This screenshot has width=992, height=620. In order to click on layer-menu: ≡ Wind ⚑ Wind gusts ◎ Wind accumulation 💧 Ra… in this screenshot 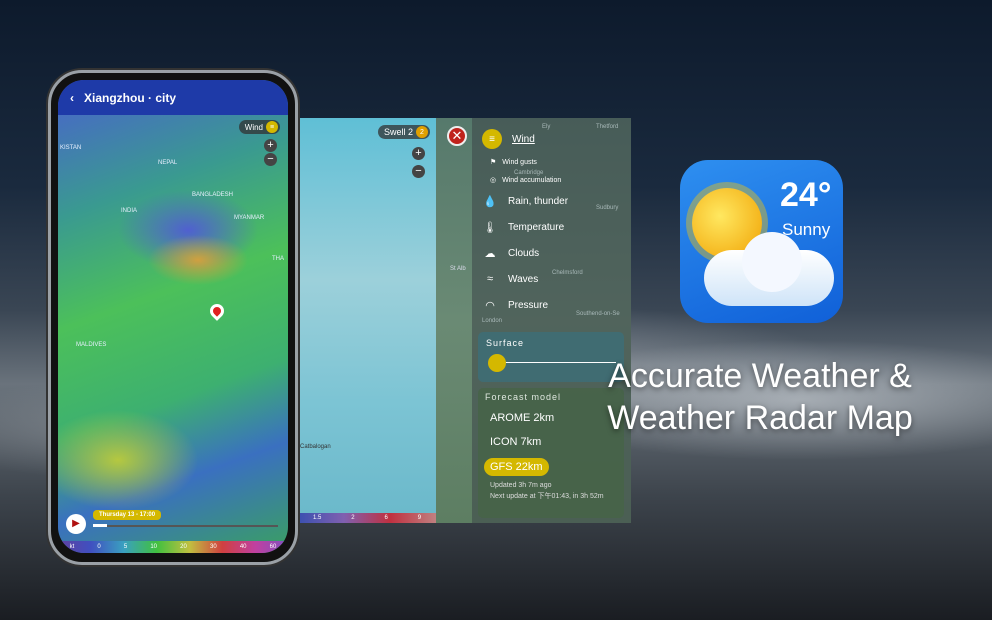, I will do `click(551, 320)`.